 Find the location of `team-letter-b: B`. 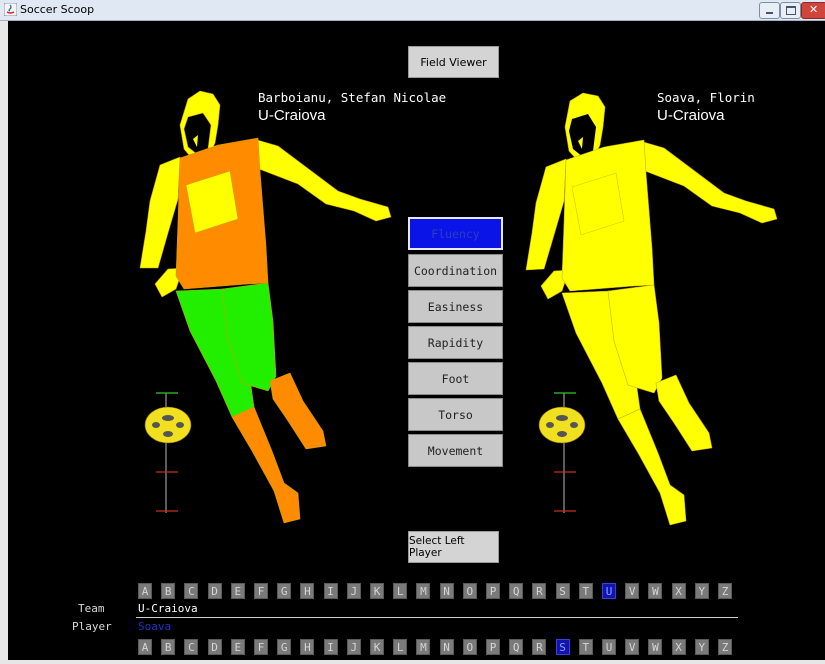

team-letter-b: B is located at coordinates (168, 591).